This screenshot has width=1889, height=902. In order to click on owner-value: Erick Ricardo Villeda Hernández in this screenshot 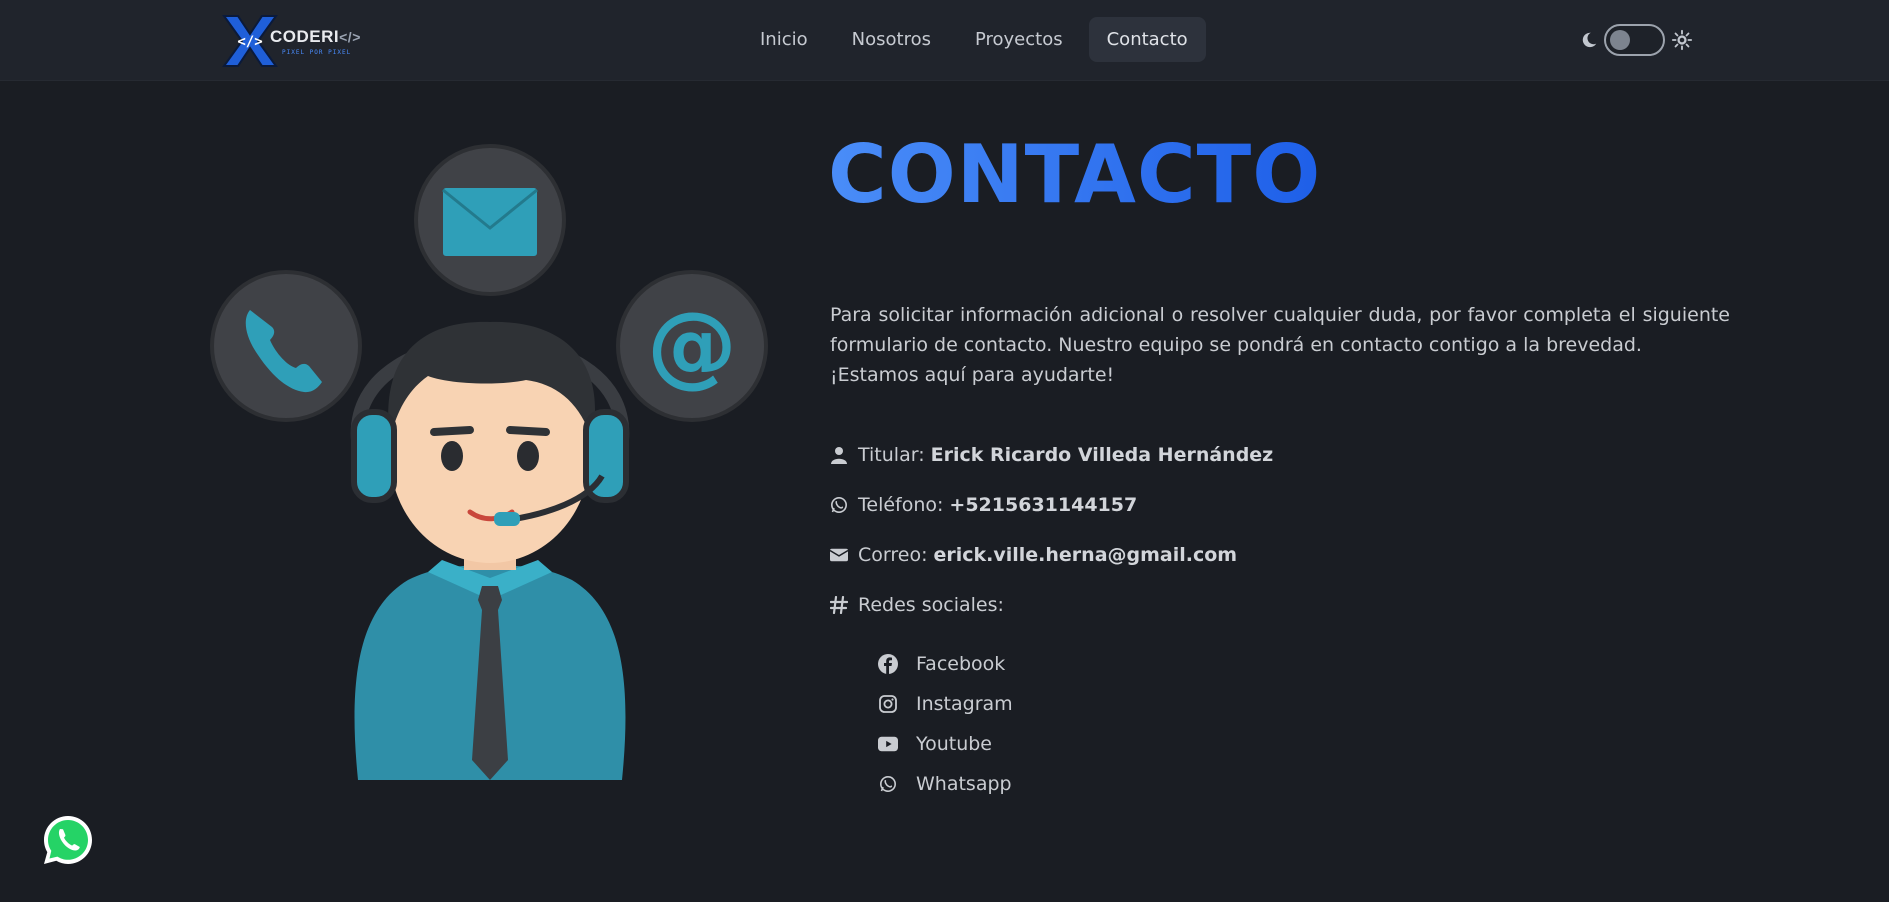, I will do `click(1102, 455)`.